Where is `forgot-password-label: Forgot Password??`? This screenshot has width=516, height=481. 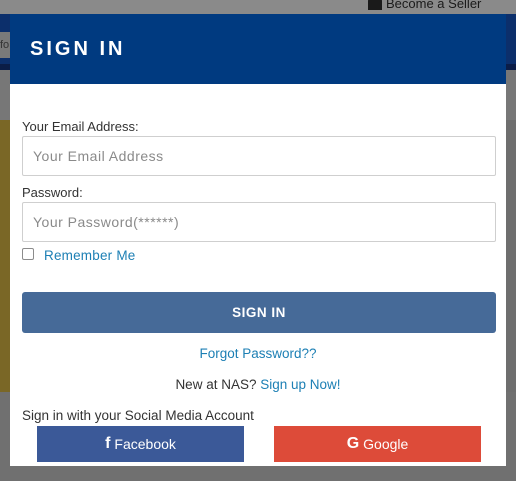
forgot-password-label: Forgot Password?? is located at coordinates (257, 353).